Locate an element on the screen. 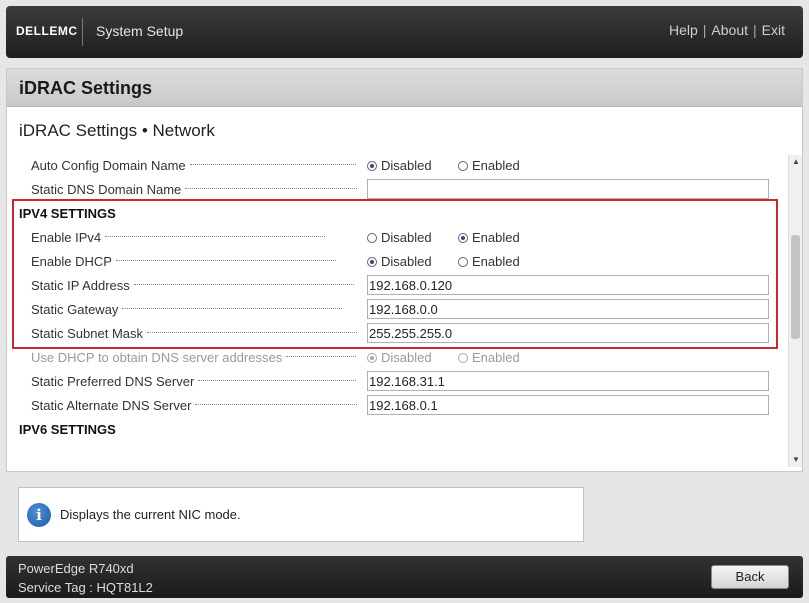  scroll-thumb is located at coordinates (795, 287).